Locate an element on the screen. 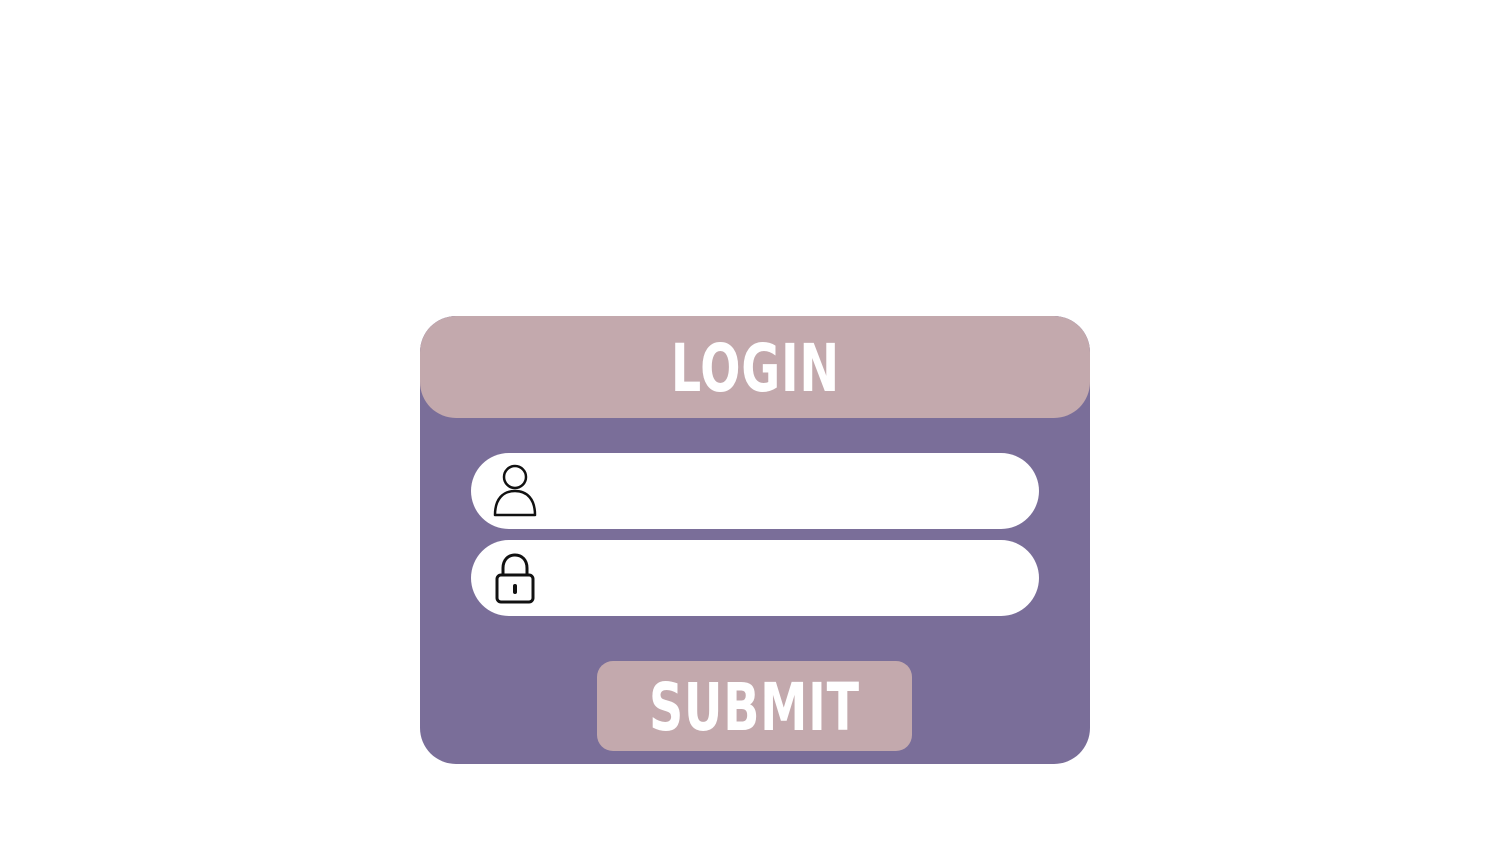  lock-icon is located at coordinates (515, 578).